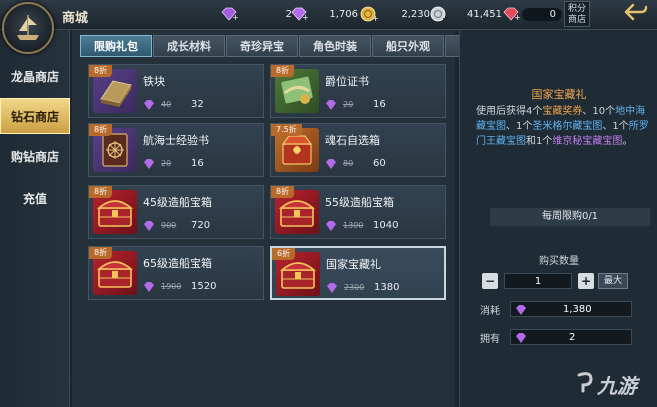 The height and width of the screenshot is (407, 657). What do you see at coordinates (201, 225) in the screenshot?
I see `sale-price: 720` at bounding box center [201, 225].